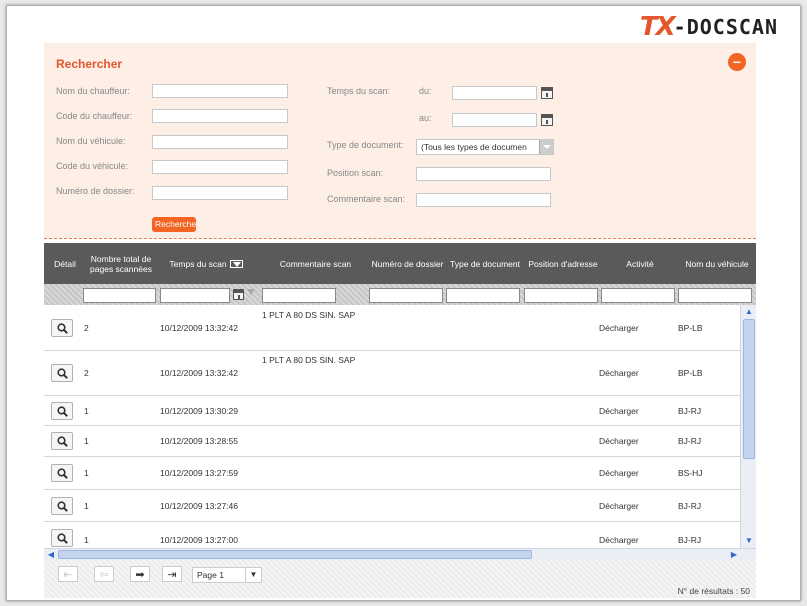 This screenshot has width=807, height=606. Describe the element at coordinates (657, 27) in the screenshot. I see `logo-tx: TX` at that location.